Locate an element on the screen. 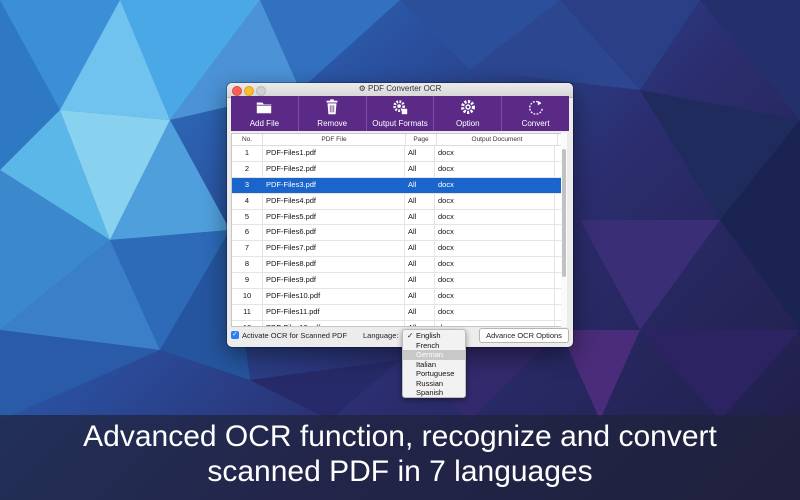 The image size is (800, 500). cell-no: 11 is located at coordinates (247, 312).